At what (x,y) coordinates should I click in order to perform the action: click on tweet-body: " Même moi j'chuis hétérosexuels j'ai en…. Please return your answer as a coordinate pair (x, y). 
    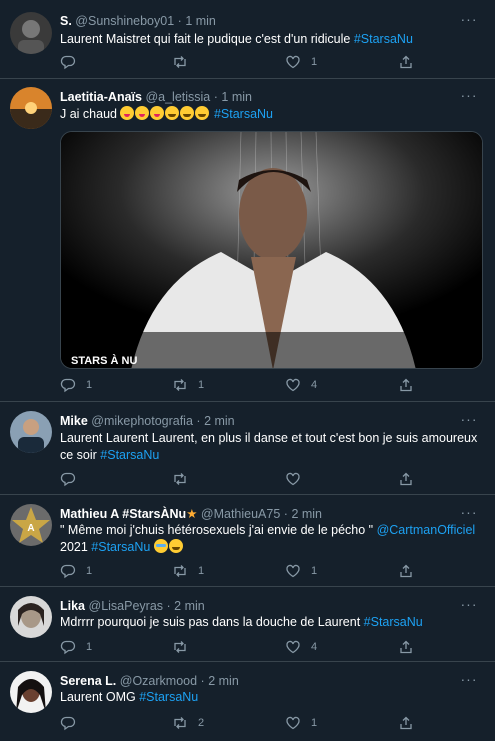
    Looking at the image, I should click on (218, 530).